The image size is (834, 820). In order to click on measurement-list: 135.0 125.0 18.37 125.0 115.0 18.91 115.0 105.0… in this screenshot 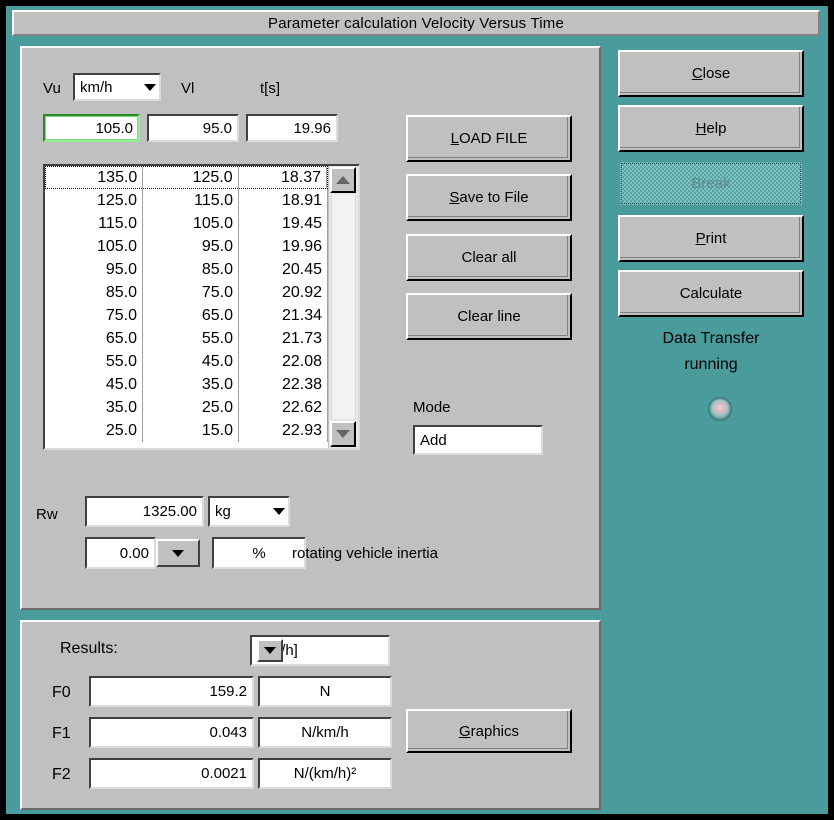, I will do `click(201, 307)`.